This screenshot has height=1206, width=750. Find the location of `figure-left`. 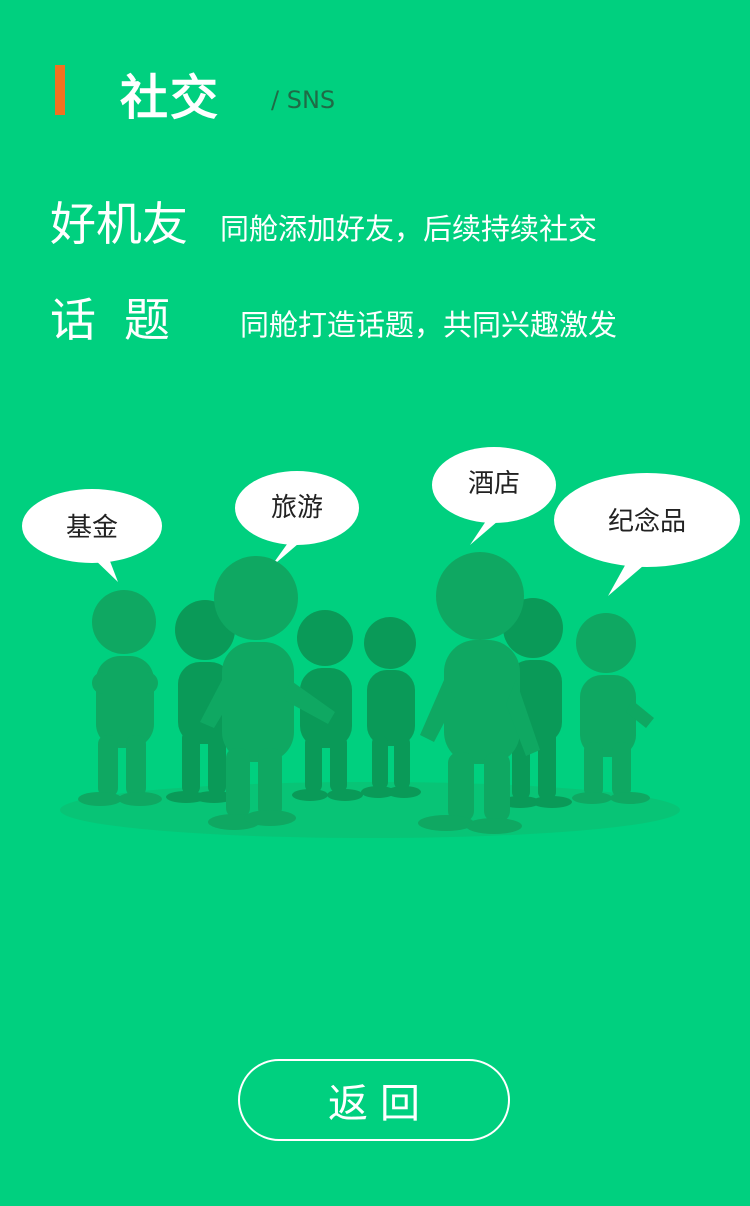

figure-left is located at coordinates (120, 698).